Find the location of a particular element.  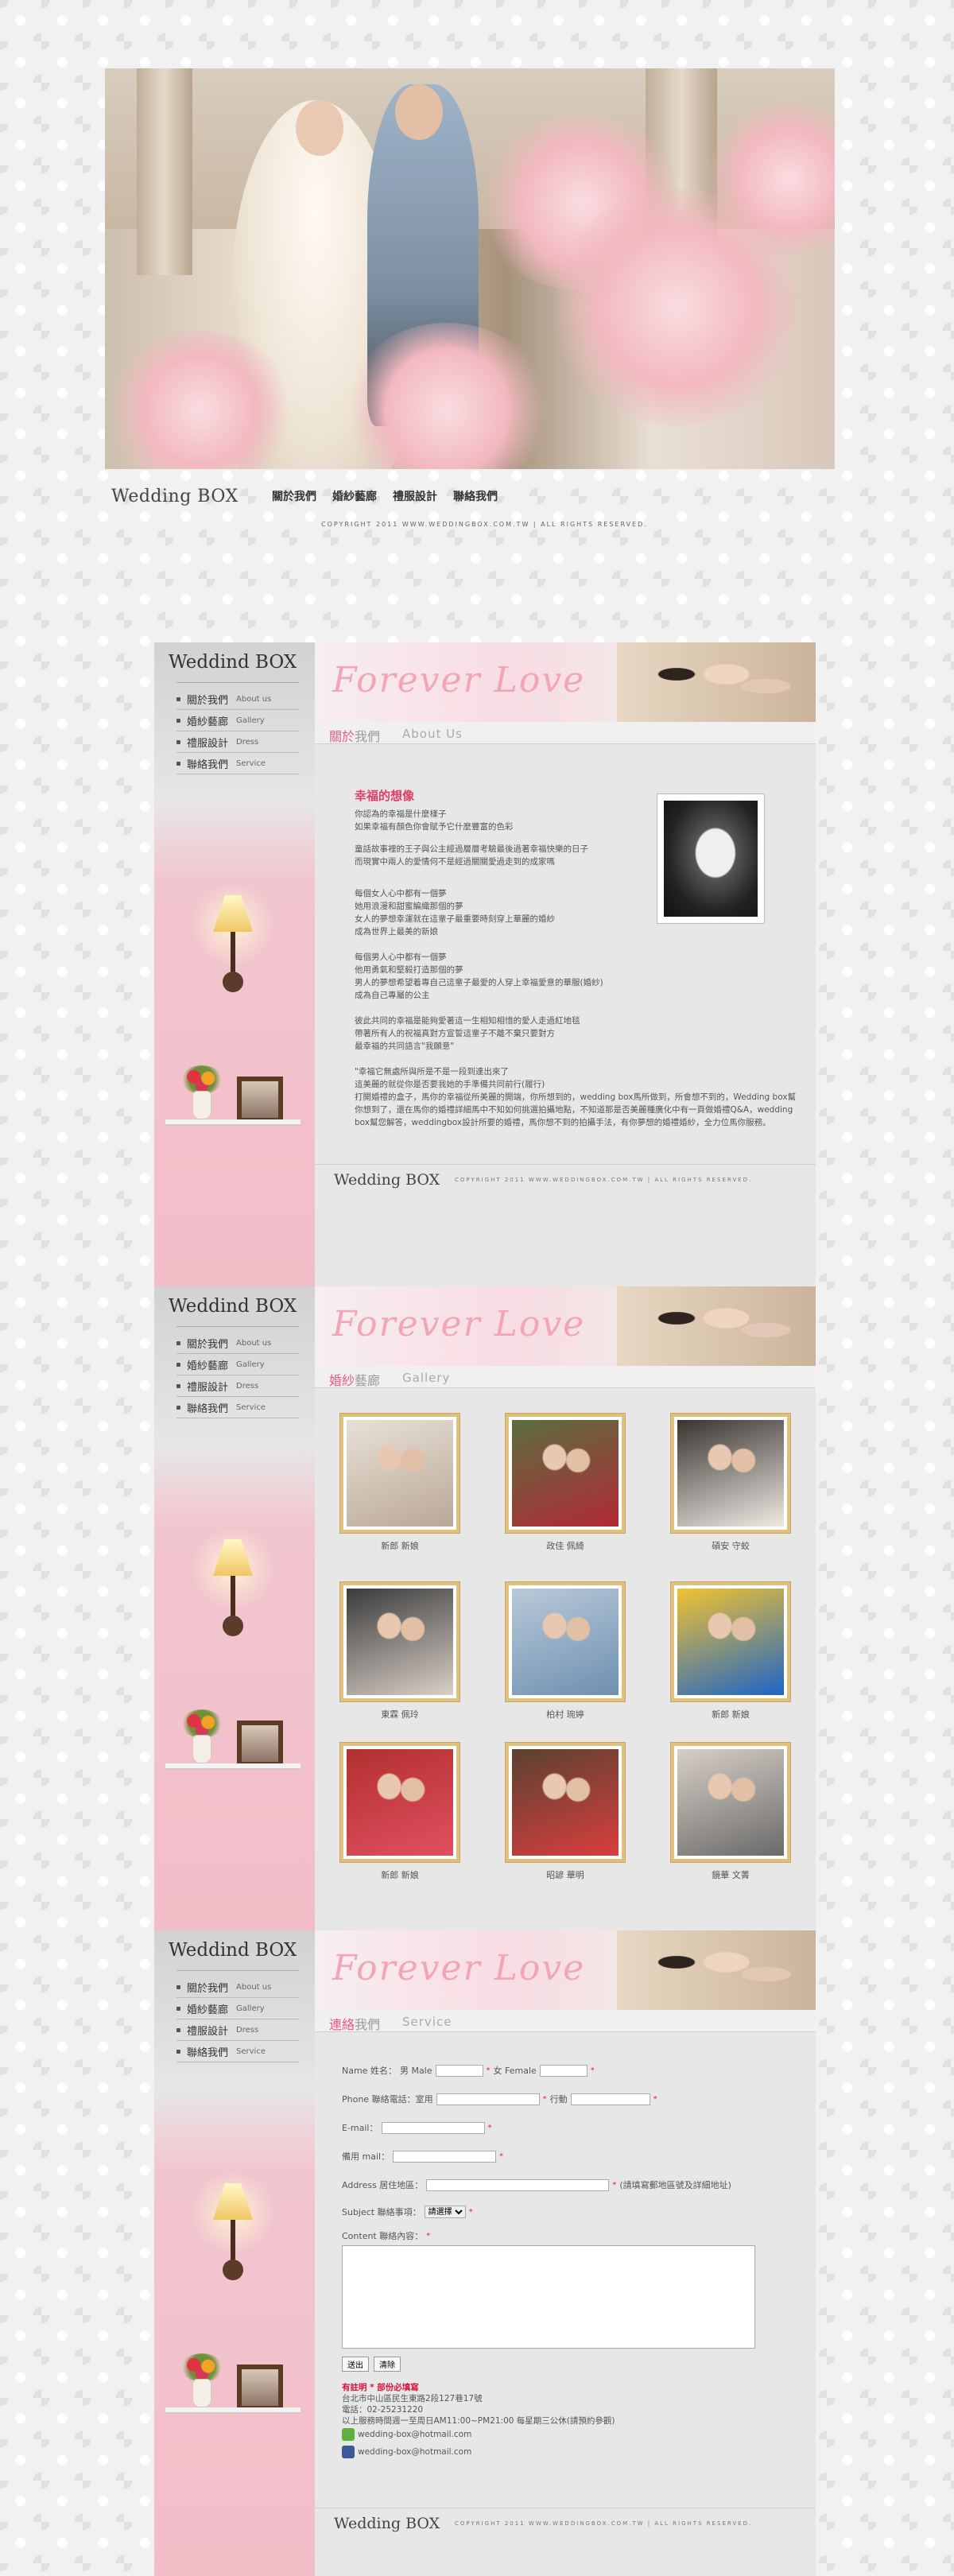

required-mark: * is located at coordinates (502, 2156).